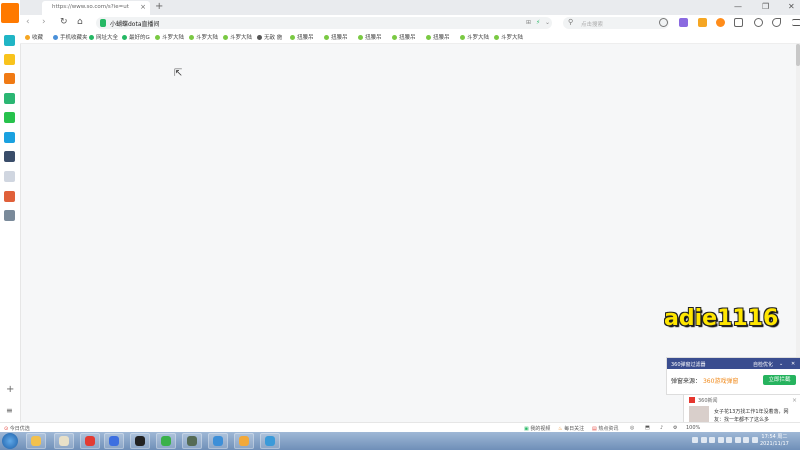 This screenshot has height=450, width=800. I want to click on taskbar-netease-music-button, so click(90, 441).